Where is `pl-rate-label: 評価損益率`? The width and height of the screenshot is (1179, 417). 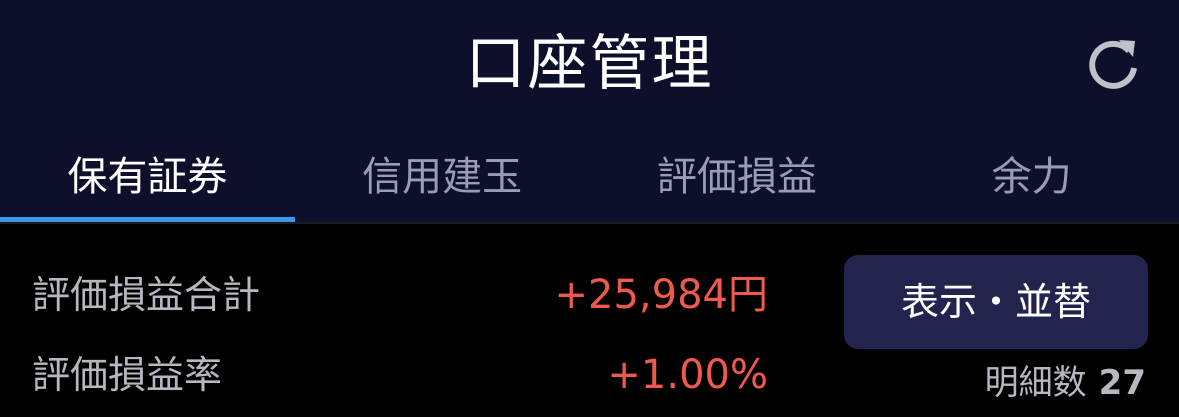 pl-rate-label: 評価損益率 is located at coordinates (127, 375).